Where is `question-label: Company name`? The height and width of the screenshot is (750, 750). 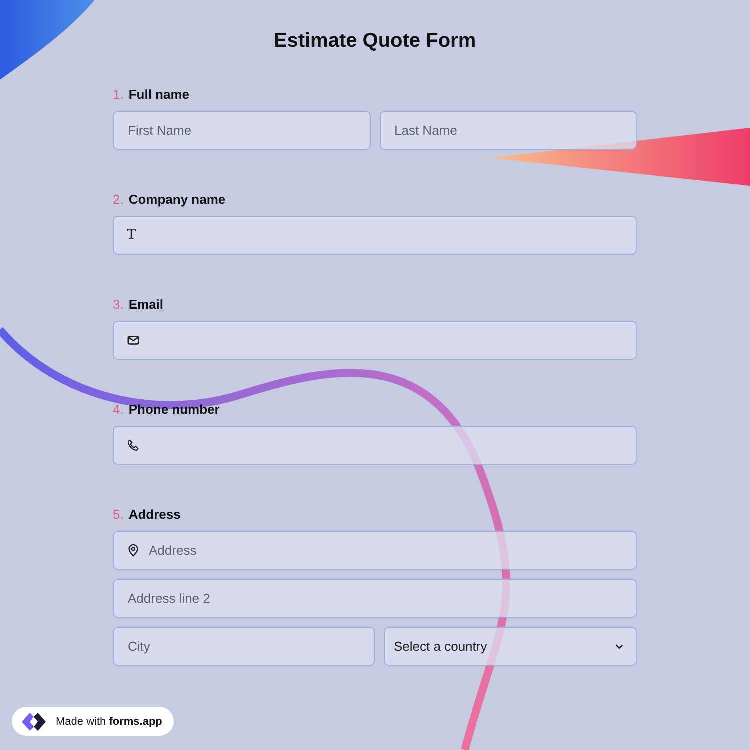
question-label: Company name is located at coordinates (177, 199).